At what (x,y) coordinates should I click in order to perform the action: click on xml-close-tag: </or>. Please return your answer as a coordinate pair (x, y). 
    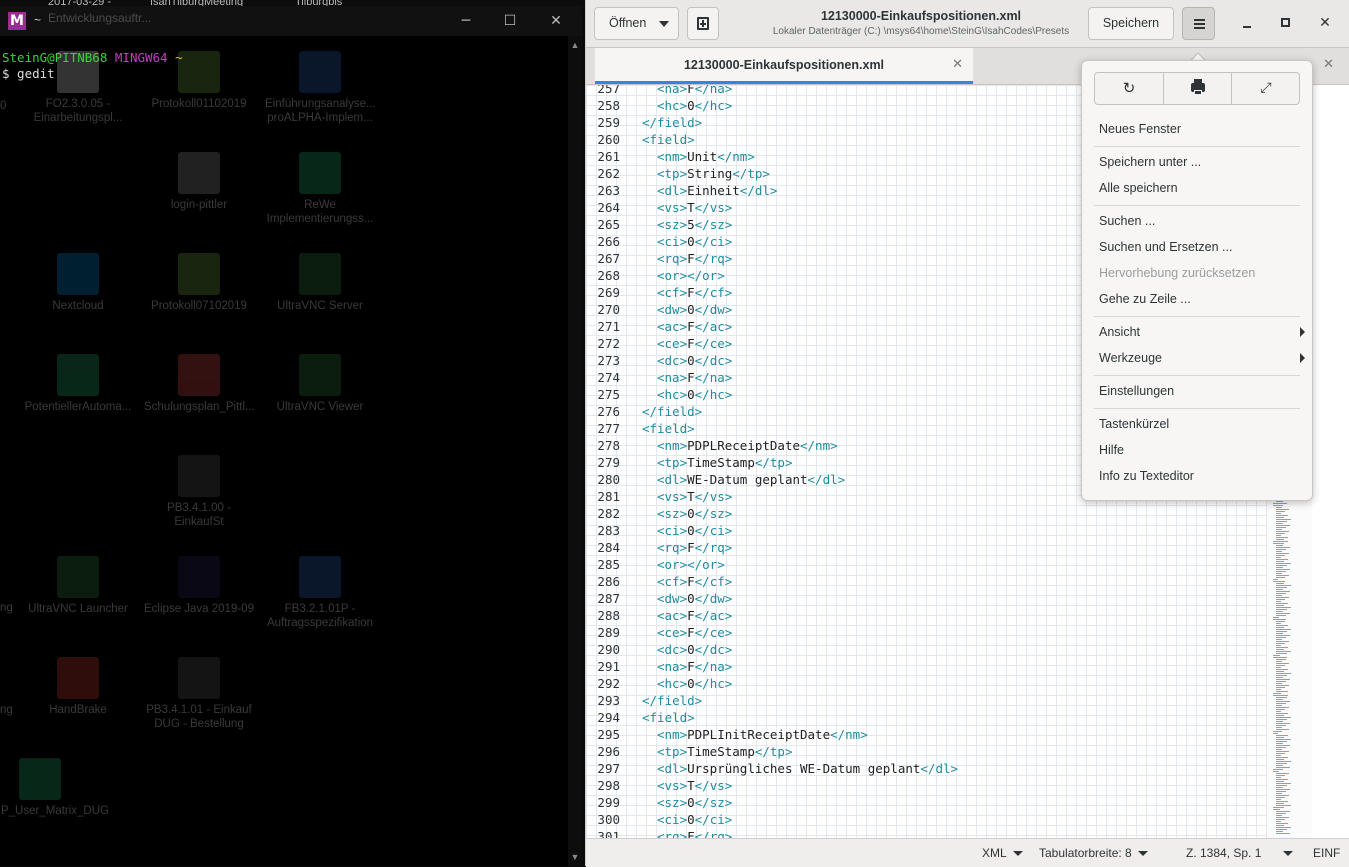
    Looking at the image, I should click on (706, 564).